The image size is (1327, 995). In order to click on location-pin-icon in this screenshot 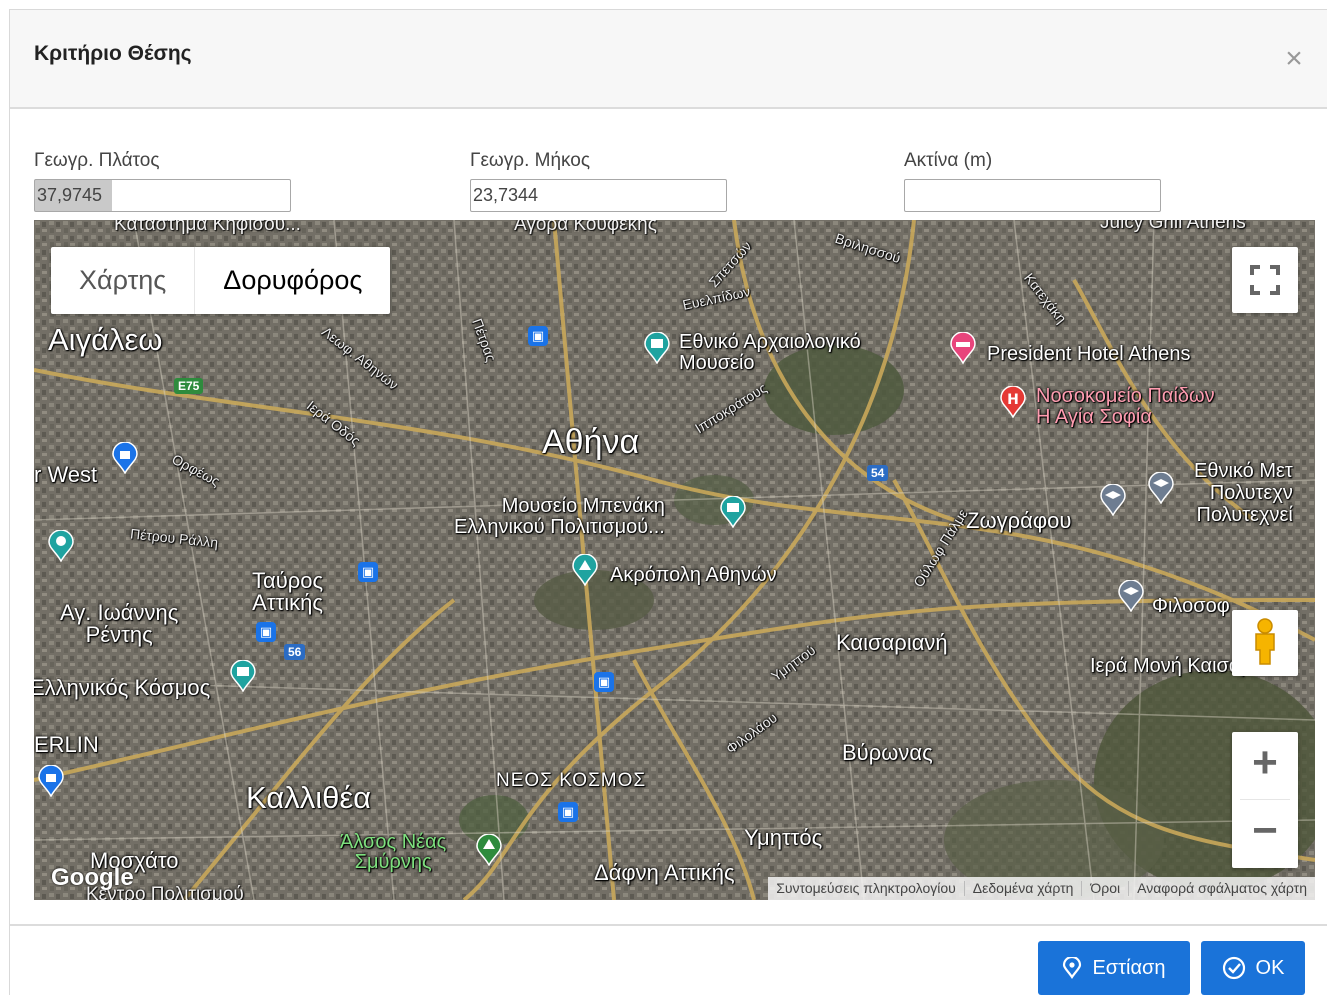, I will do `click(1072, 968)`.